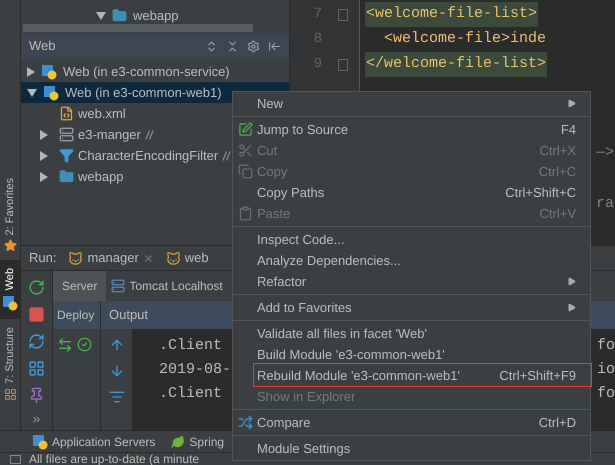 The height and width of the screenshot is (465, 615). Describe the element at coordinates (411, 422) in the screenshot. I see `menu-item: Compare Ctrl+D` at that location.